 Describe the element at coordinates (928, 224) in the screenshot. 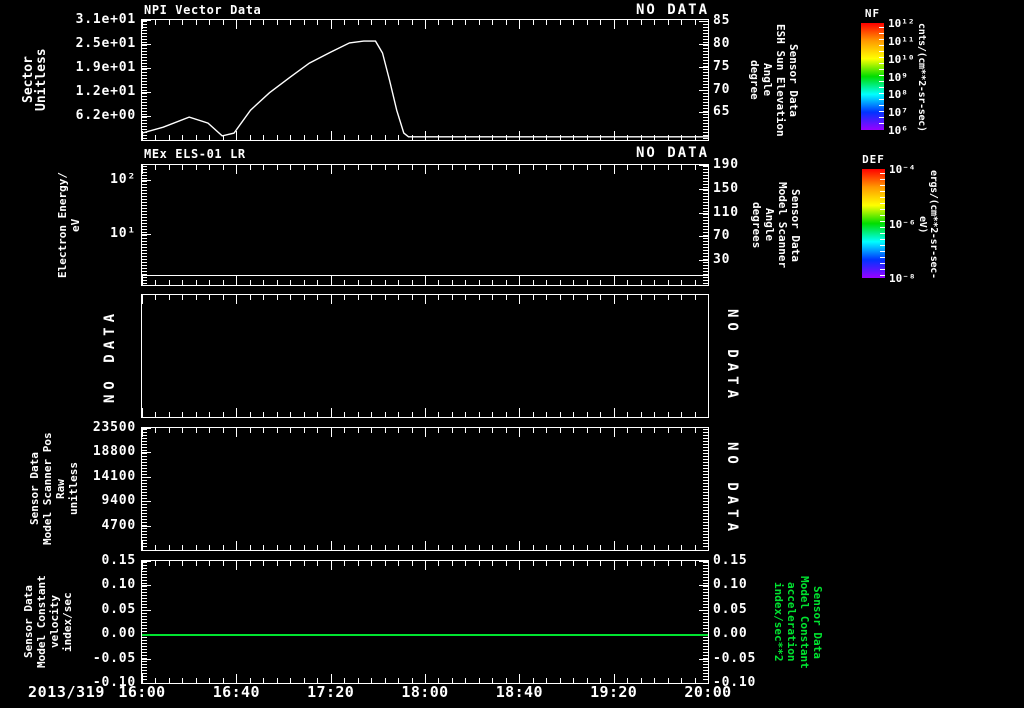

I see `colorbar-unit-label: ergs/(cm**2-sr-sec-eV)` at that location.